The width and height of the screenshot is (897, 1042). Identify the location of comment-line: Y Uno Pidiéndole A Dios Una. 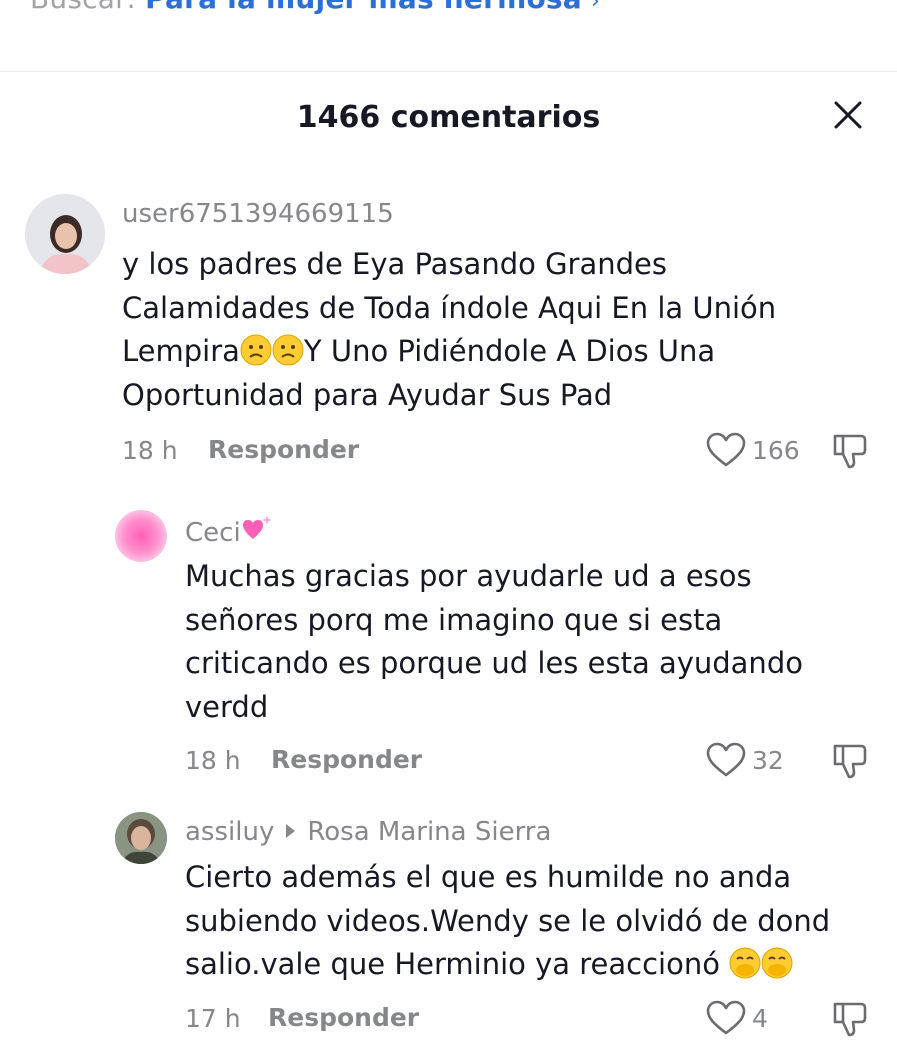
(509, 351).